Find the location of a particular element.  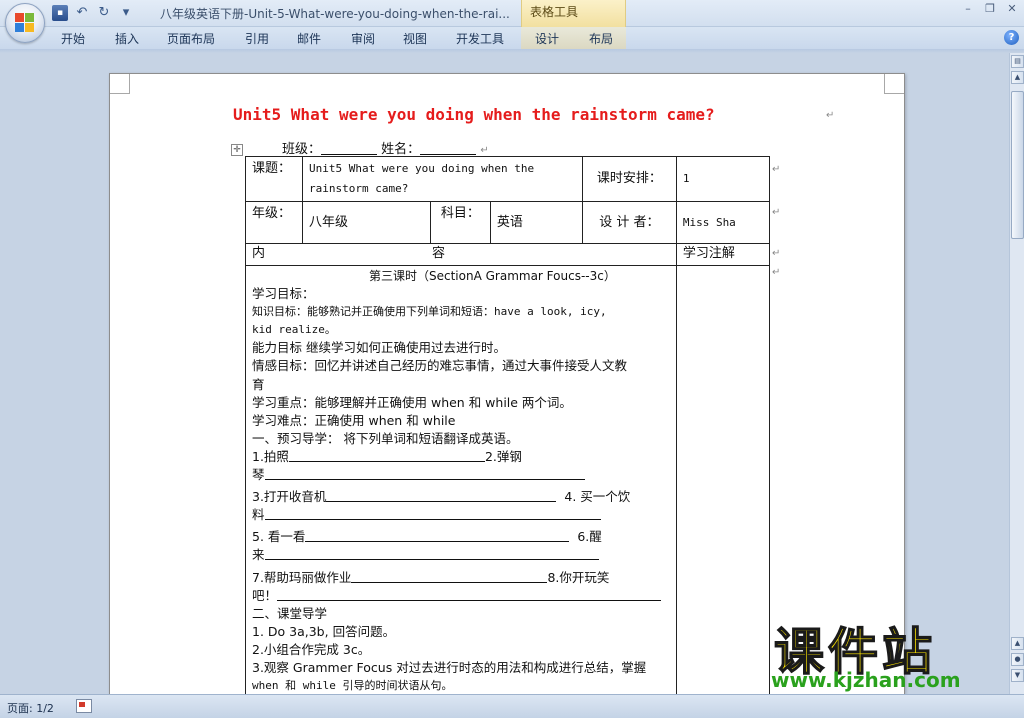

scroll-thumb is located at coordinates (1017, 165).